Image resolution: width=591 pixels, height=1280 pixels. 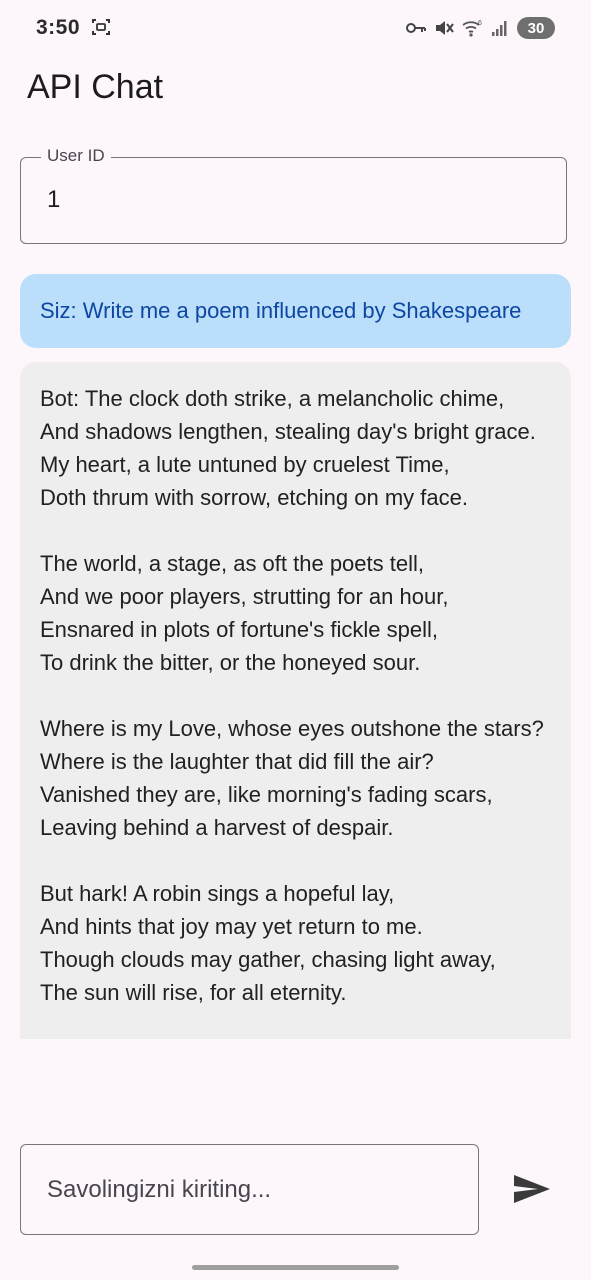 I want to click on send-button, so click(x=531, y=1189).